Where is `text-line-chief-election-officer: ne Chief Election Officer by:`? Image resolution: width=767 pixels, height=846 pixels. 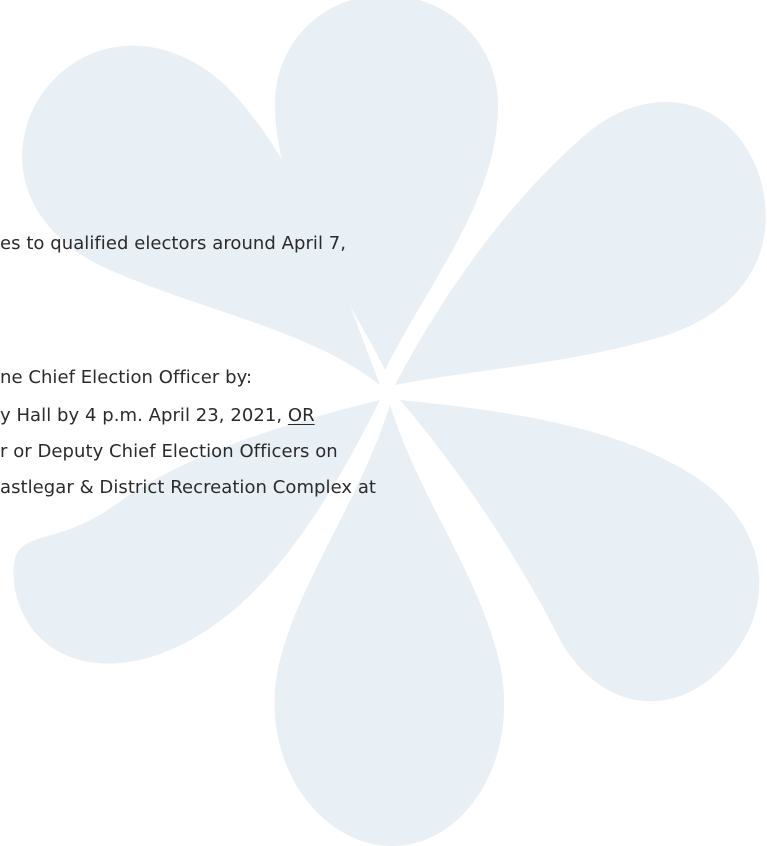
text-line-chief-election-officer: ne Chief Election Officer by: is located at coordinates (126, 377).